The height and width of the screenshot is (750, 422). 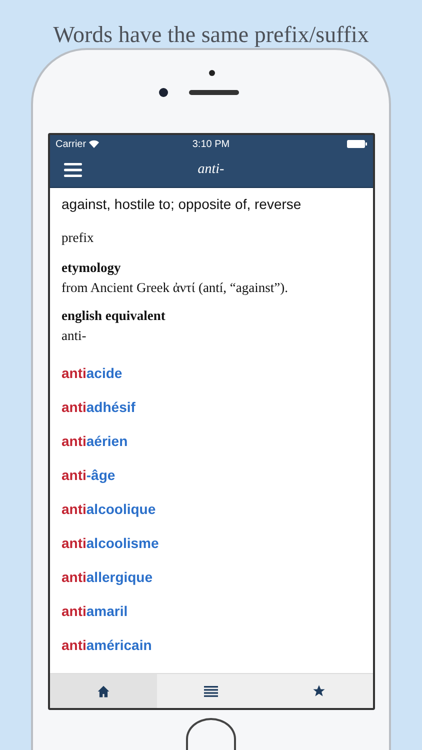 I want to click on battery-icon, so click(x=356, y=144).